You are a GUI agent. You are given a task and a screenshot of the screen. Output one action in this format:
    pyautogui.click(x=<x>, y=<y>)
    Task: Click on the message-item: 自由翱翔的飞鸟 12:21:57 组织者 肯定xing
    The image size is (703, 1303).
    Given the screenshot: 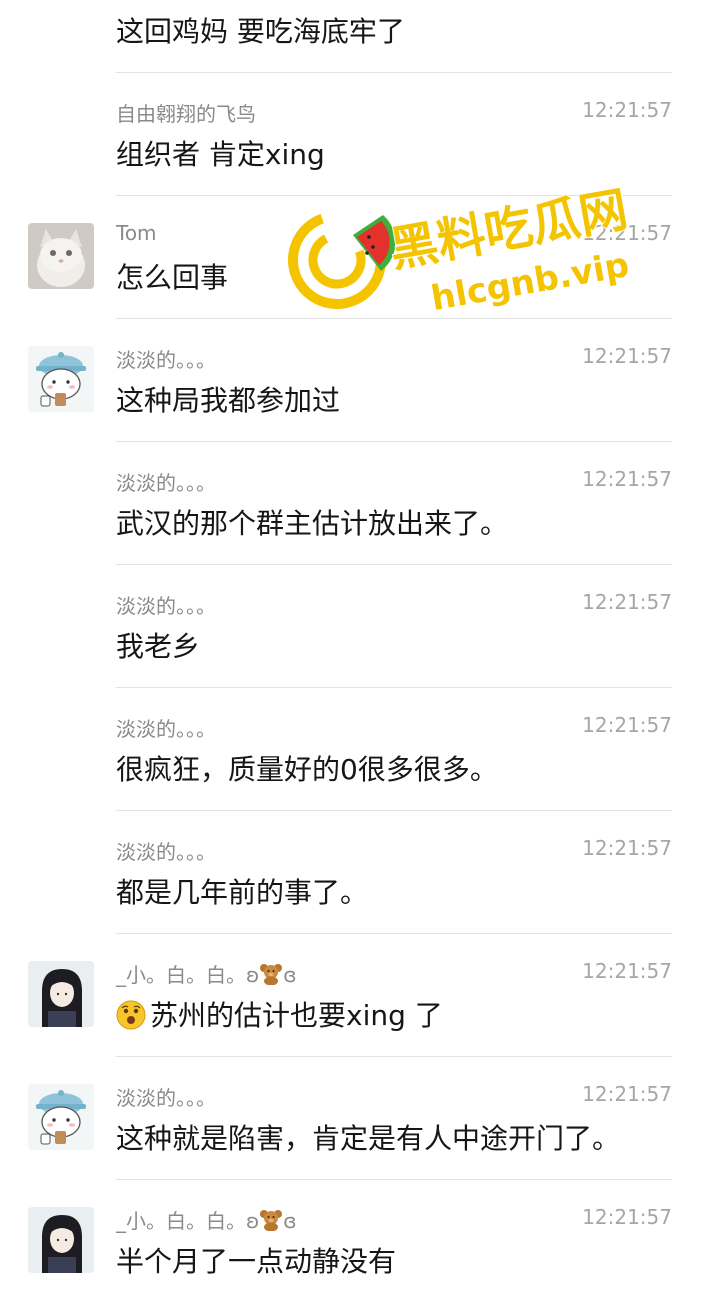 What is the action you would take?
    pyautogui.click(x=351, y=134)
    